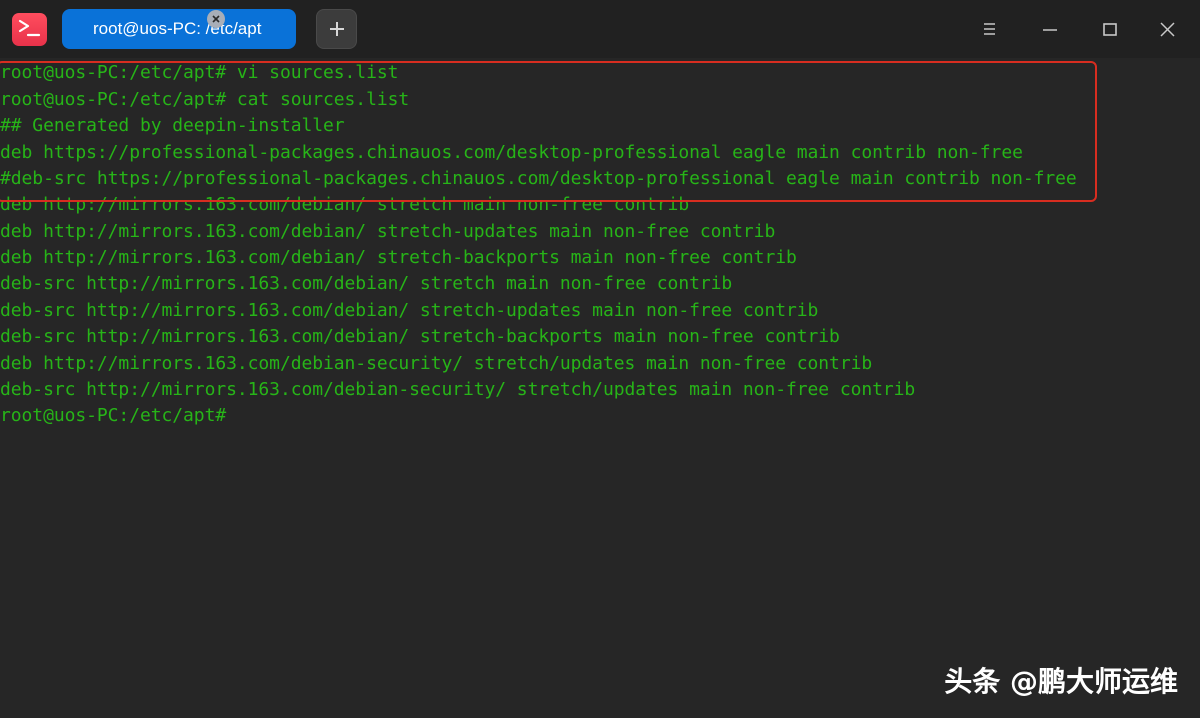 The width and height of the screenshot is (1200, 718). What do you see at coordinates (1061, 681) in the screenshot?
I see `watermark: 头条 @鹏大师运维` at bounding box center [1061, 681].